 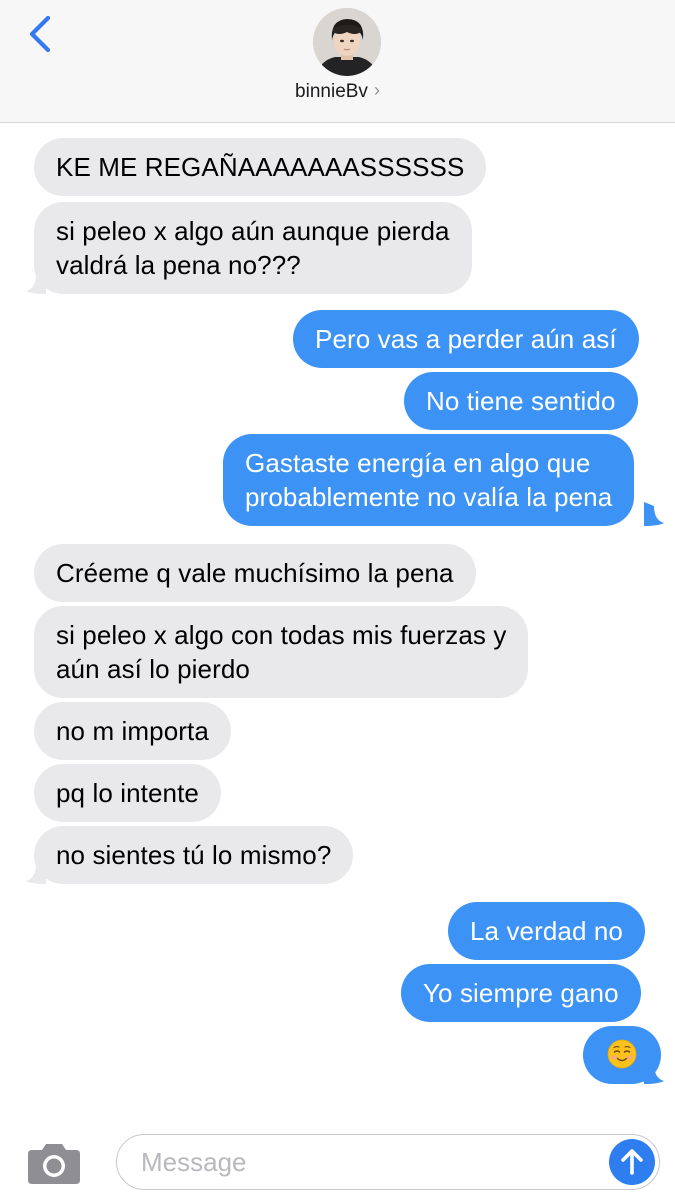 I want to click on chevron-right-icon: ›, so click(x=376, y=90).